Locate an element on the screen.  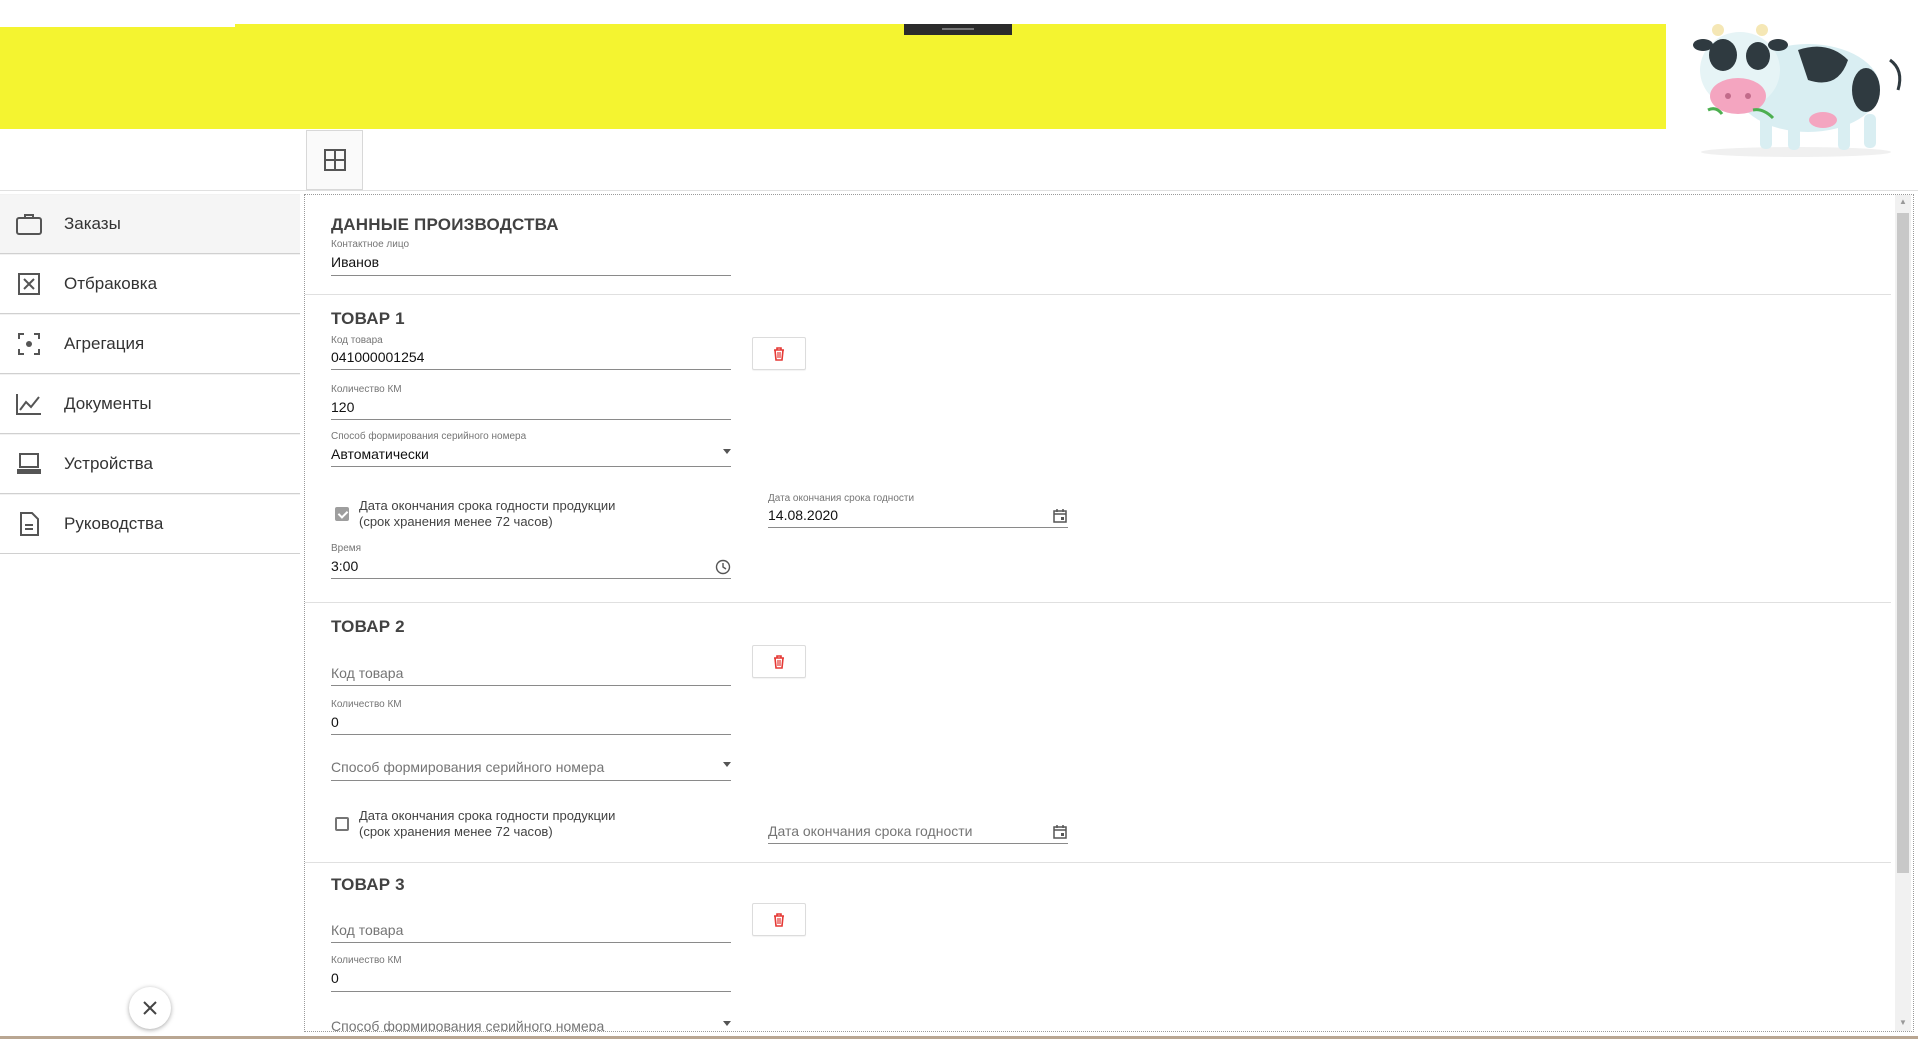
field-label: Дата окончания срока годности is located at coordinates (841, 498).